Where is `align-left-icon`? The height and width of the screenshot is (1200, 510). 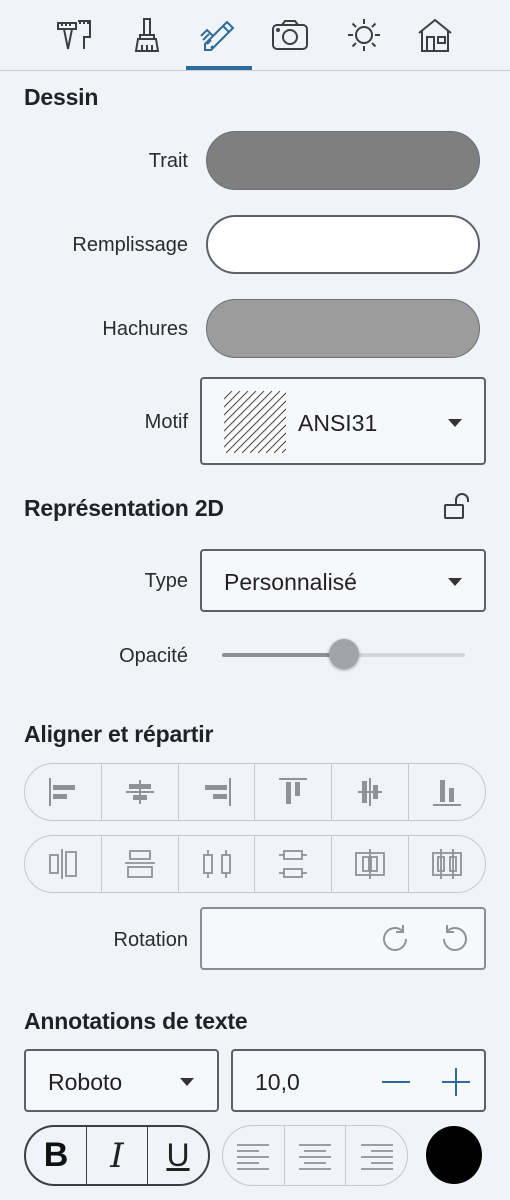
align-left-icon is located at coordinates (61, 792).